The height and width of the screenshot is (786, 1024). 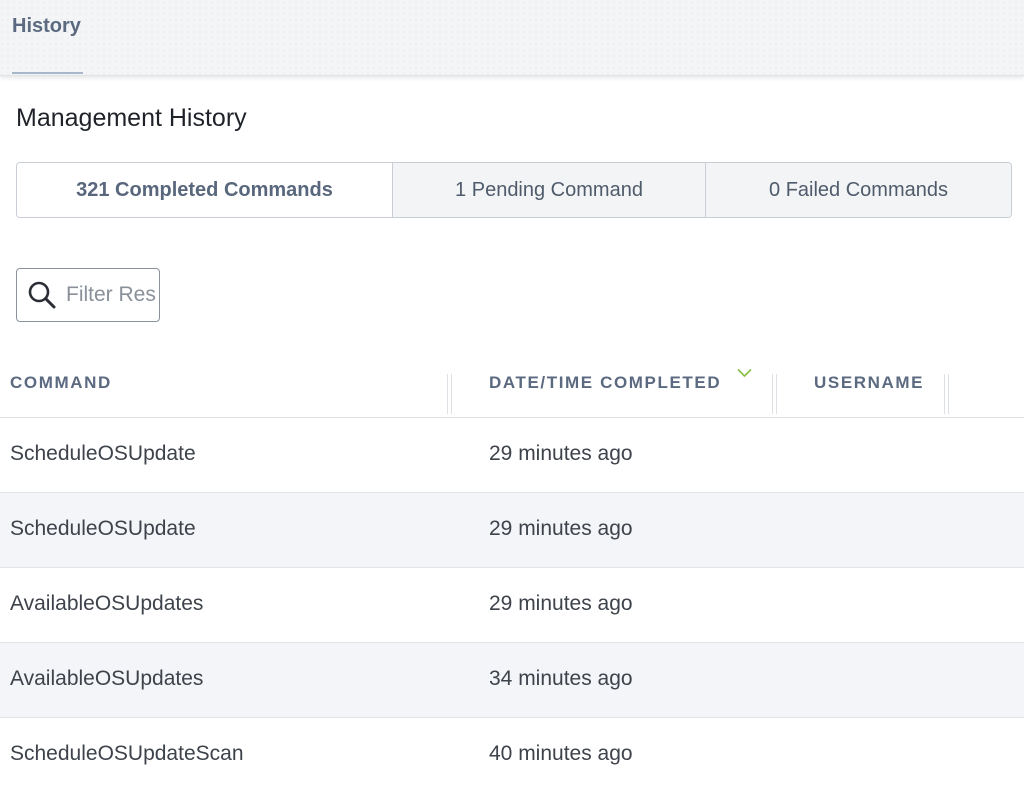 I want to click on page-title: Management History, so click(x=131, y=118).